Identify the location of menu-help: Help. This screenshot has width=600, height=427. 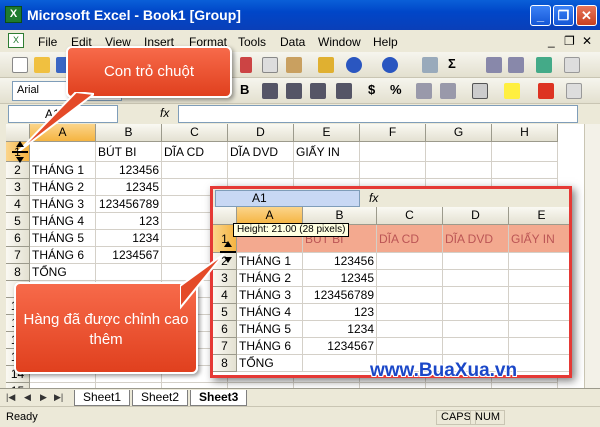
(385, 42).